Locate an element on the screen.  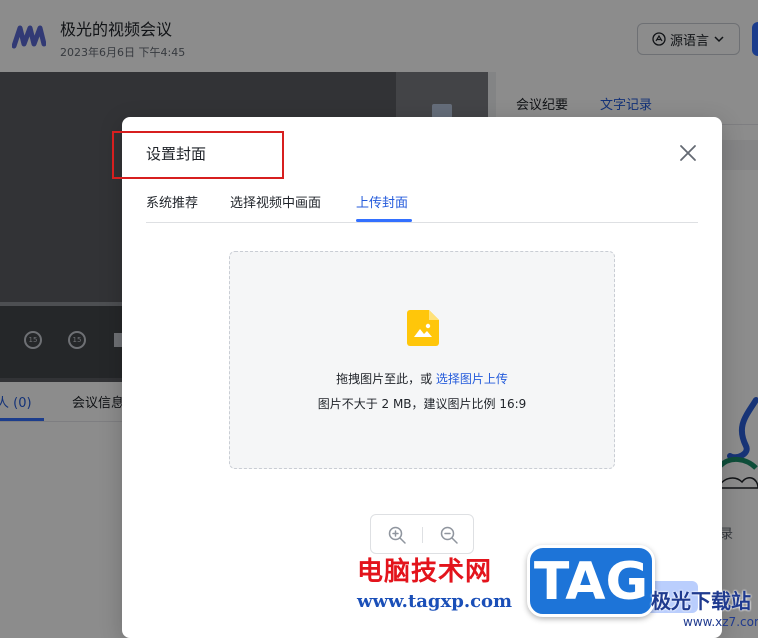
watermark-cn-text: 电脑技术网 is located at coordinates (425, 572).